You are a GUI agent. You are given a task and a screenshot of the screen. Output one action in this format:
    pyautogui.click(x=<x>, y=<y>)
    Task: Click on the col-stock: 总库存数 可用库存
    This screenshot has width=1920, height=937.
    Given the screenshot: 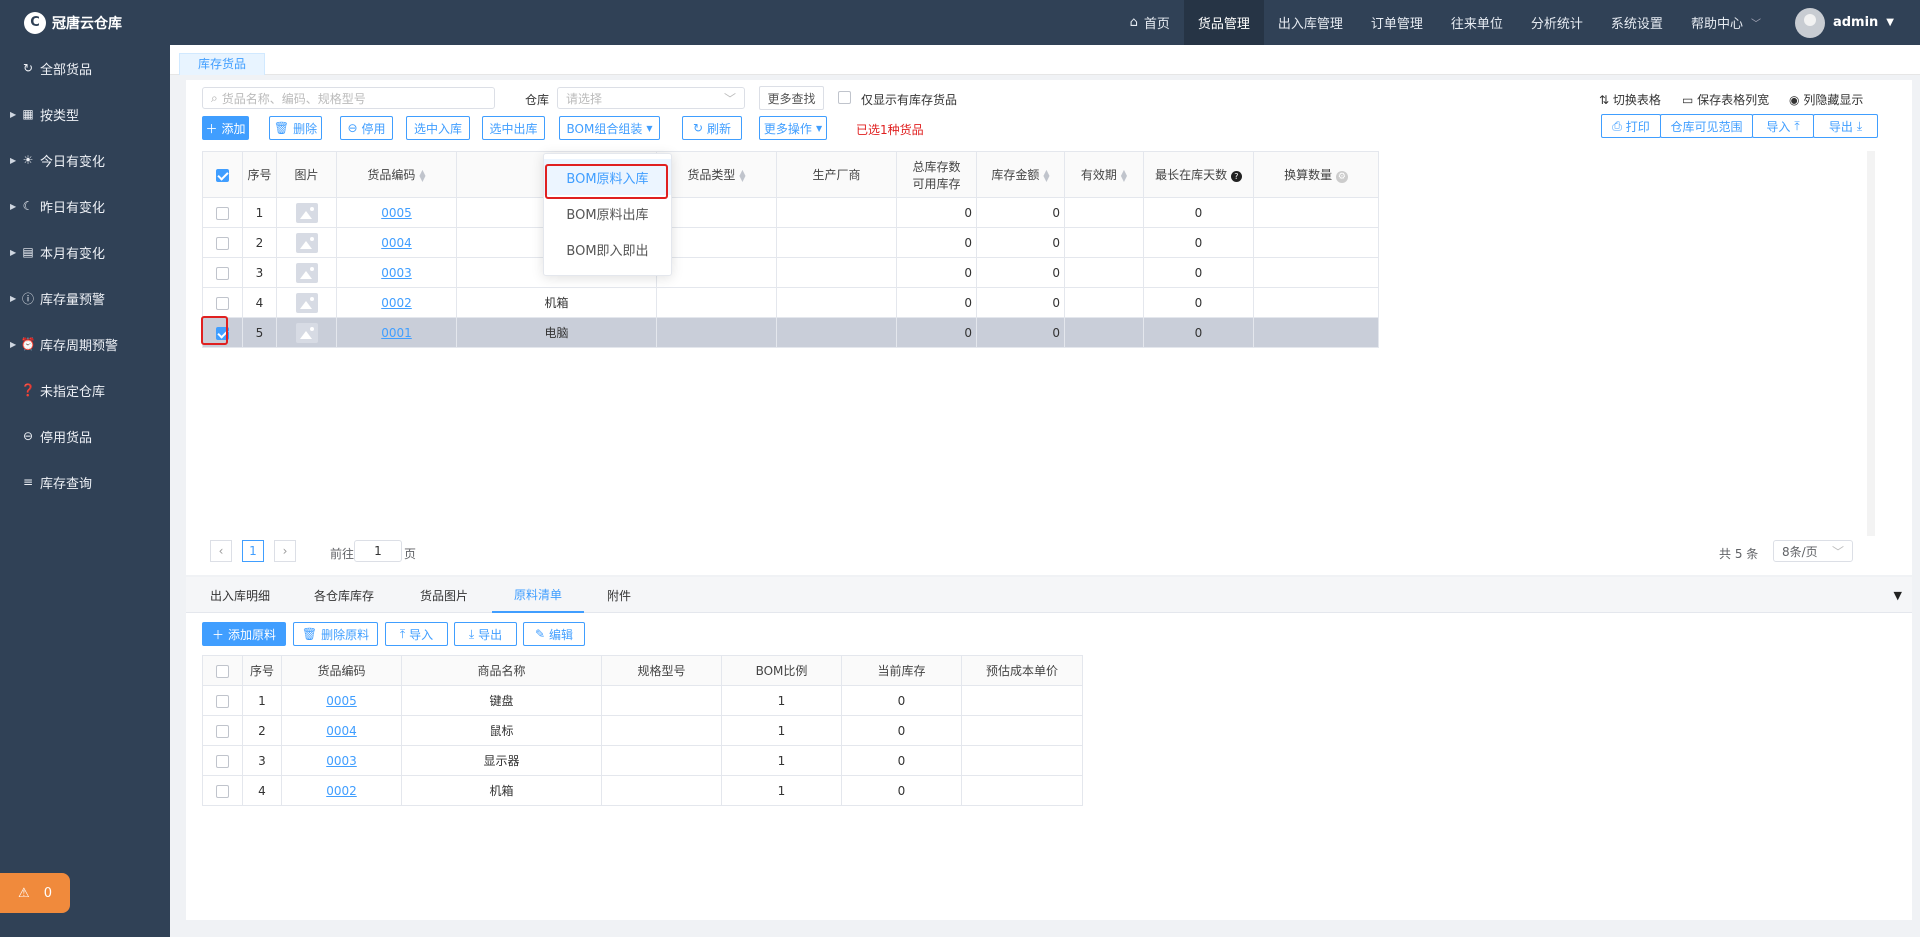 What is the action you would take?
    pyautogui.click(x=936, y=174)
    